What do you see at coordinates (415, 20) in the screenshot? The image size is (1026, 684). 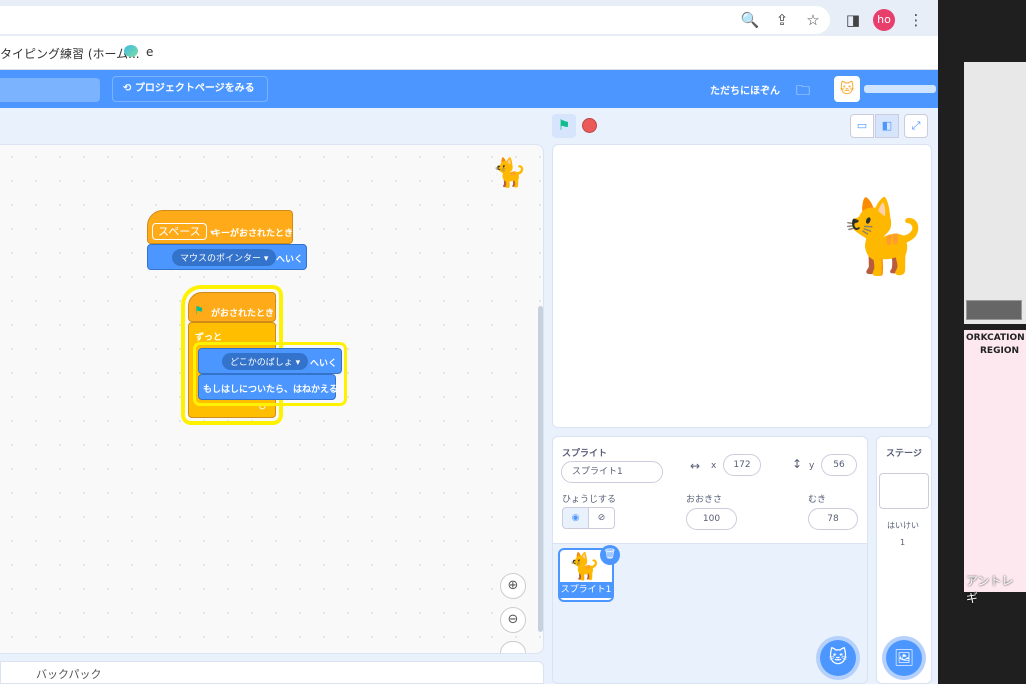 I see `address-bar` at bounding box center [415, 20].